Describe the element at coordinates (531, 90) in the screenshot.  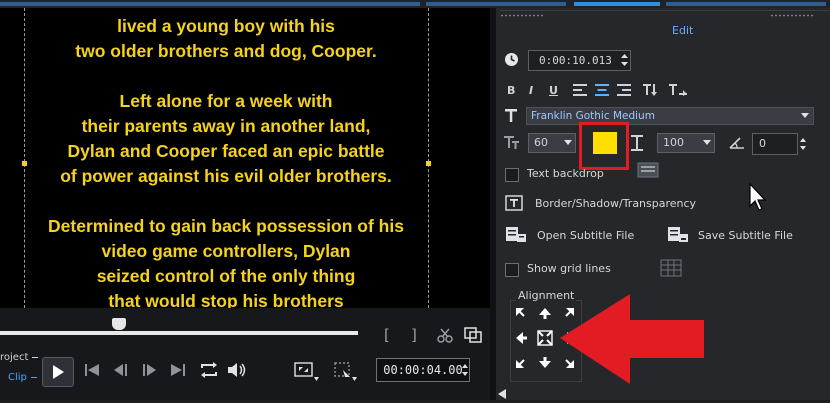
I see `italic-button: I` at that location.